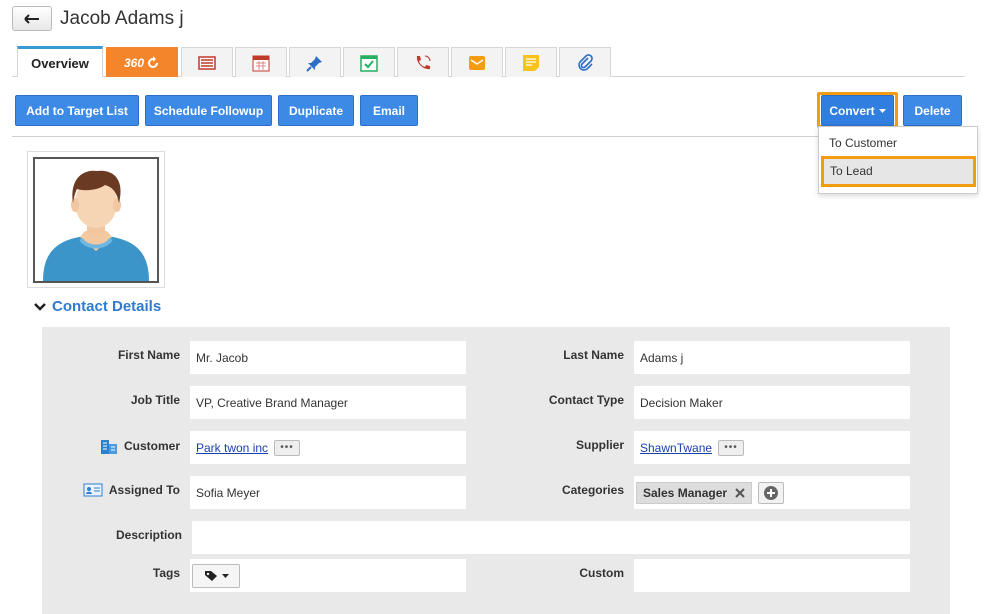 The height and width of the screenshot is (614, 984). Describe the element at coordinates (551, 537) in the screenshot. I see `description-field` at that location.